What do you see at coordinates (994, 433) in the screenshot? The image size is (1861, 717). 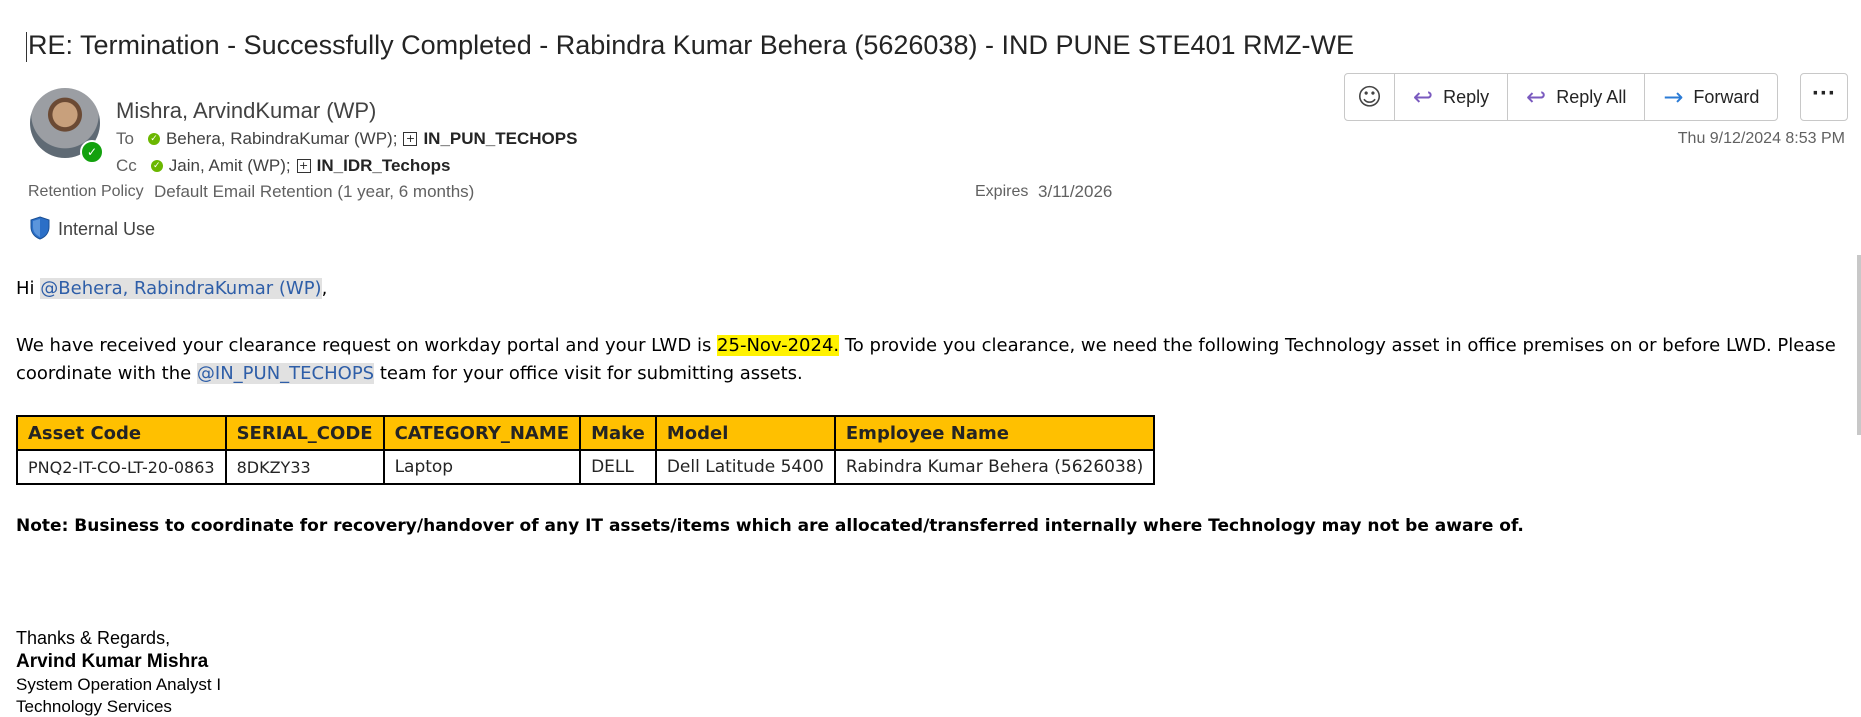 I see `table-header: Employee Name` at bounding box center [994, 433].